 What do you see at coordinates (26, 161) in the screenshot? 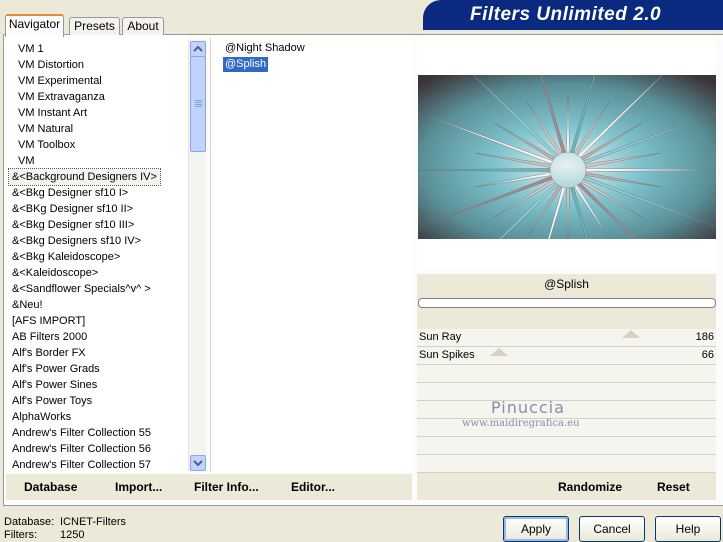
I see `category-item: VM` at bounding box center [26, 161].